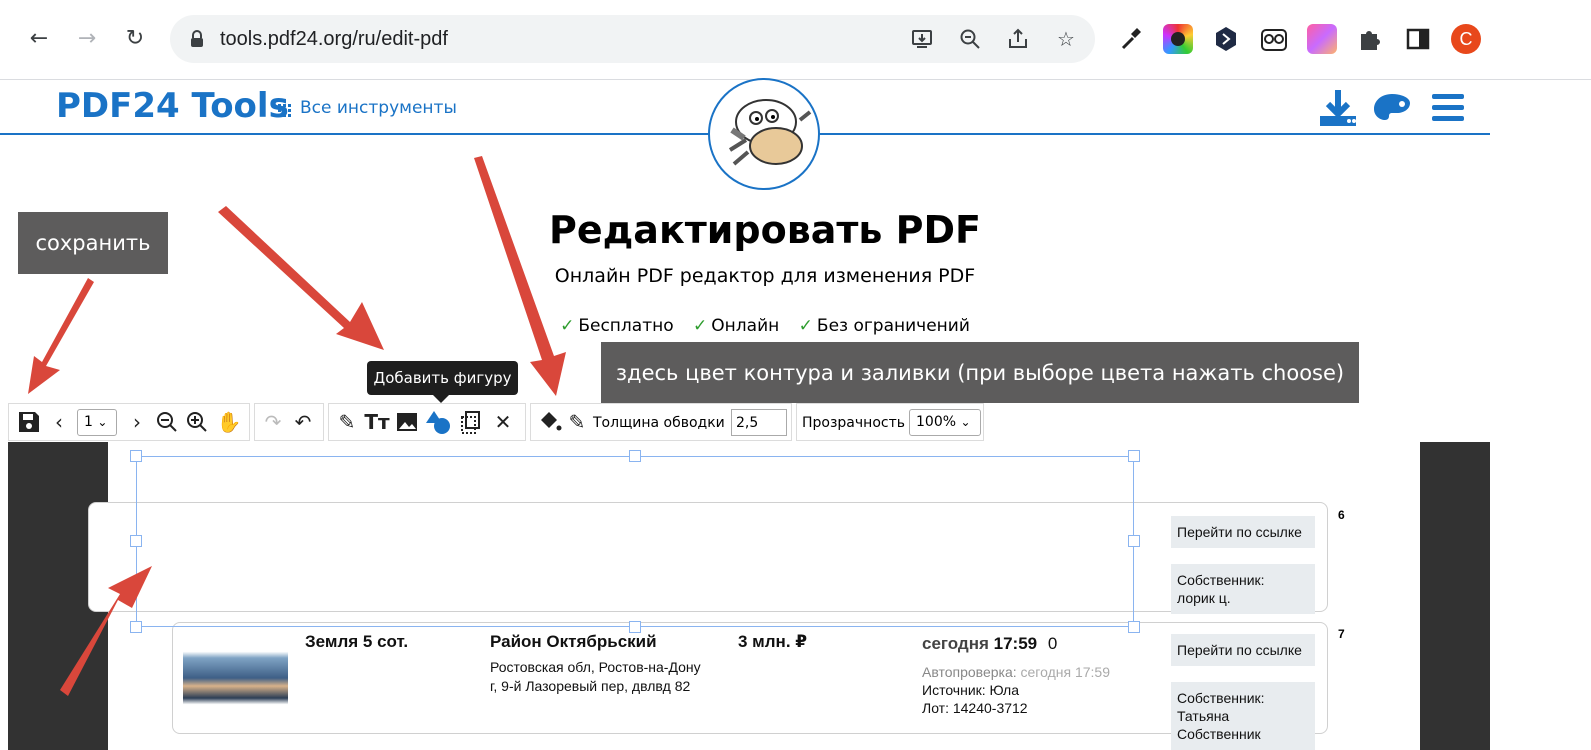  I want to click on listing-district: Район Октябрьский, so click(573, 641).